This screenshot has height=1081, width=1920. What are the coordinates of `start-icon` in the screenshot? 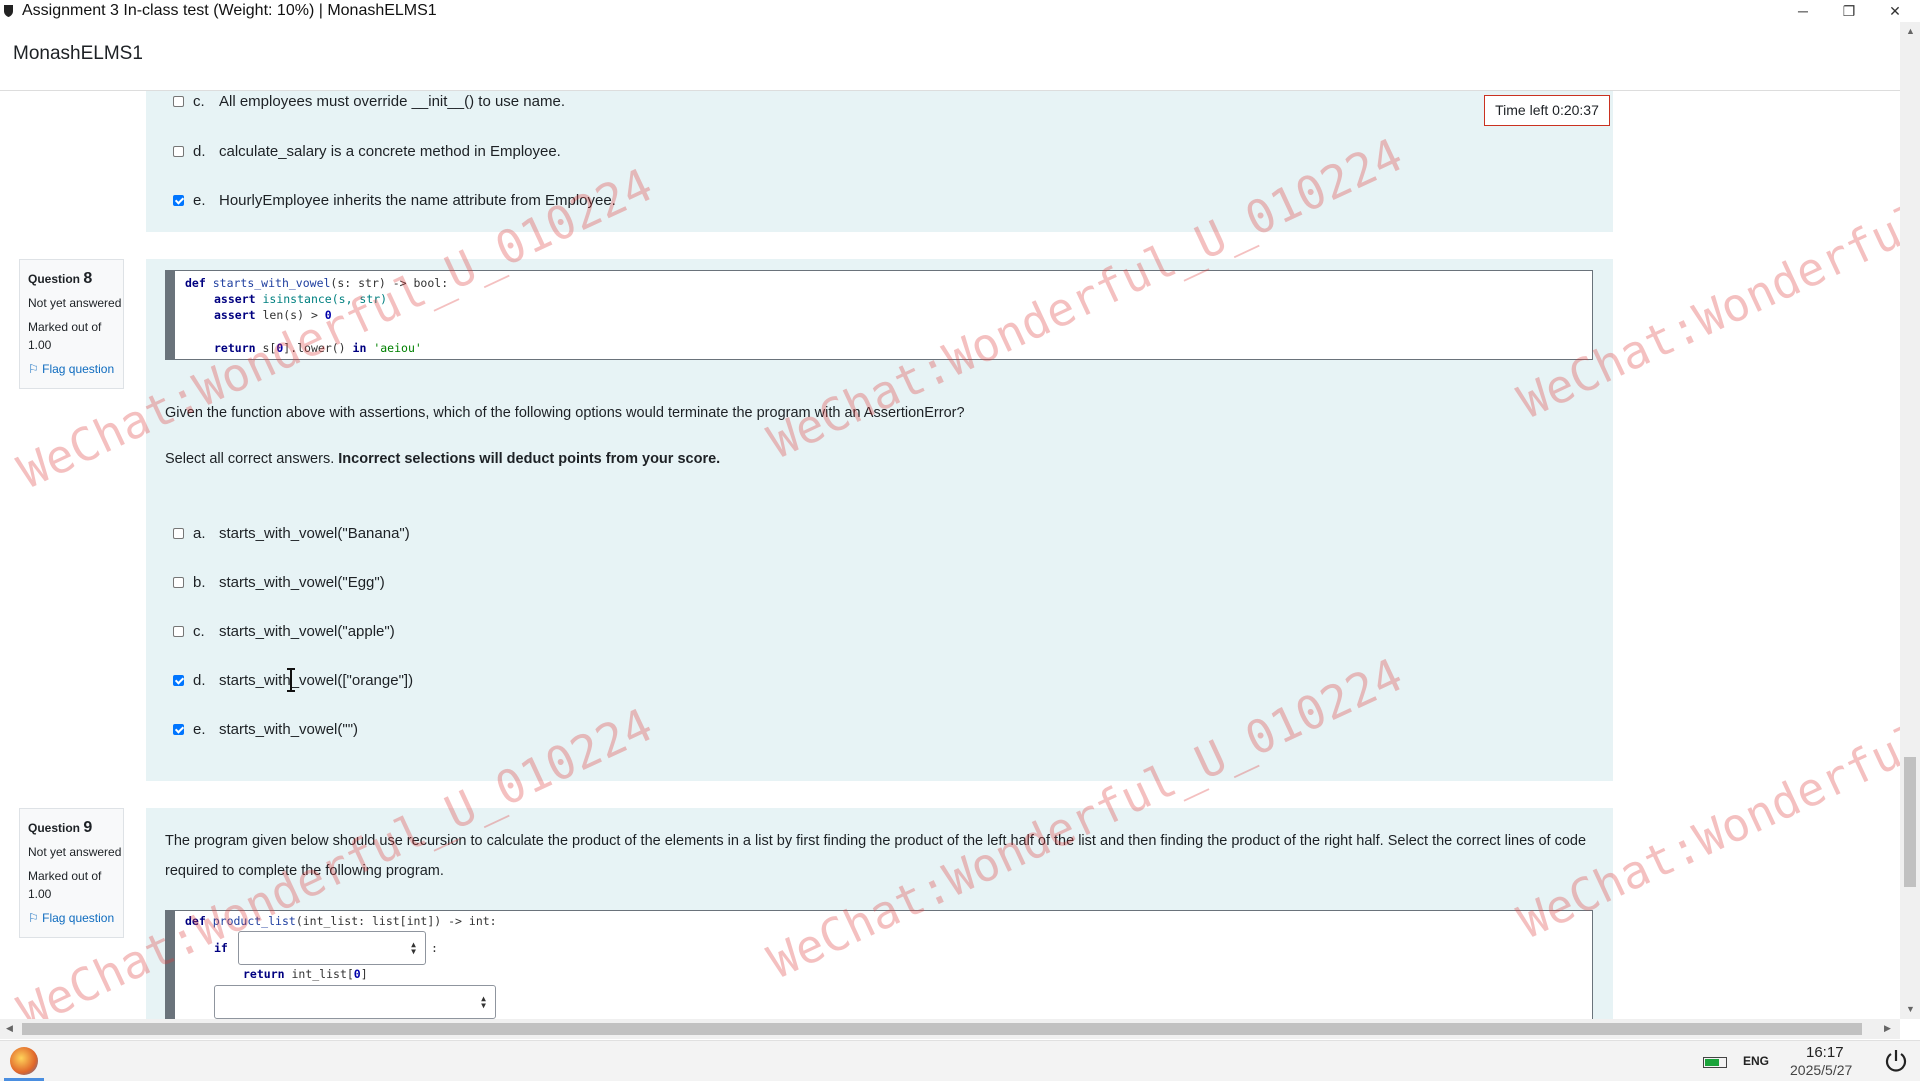 It's located at (24, 1061).